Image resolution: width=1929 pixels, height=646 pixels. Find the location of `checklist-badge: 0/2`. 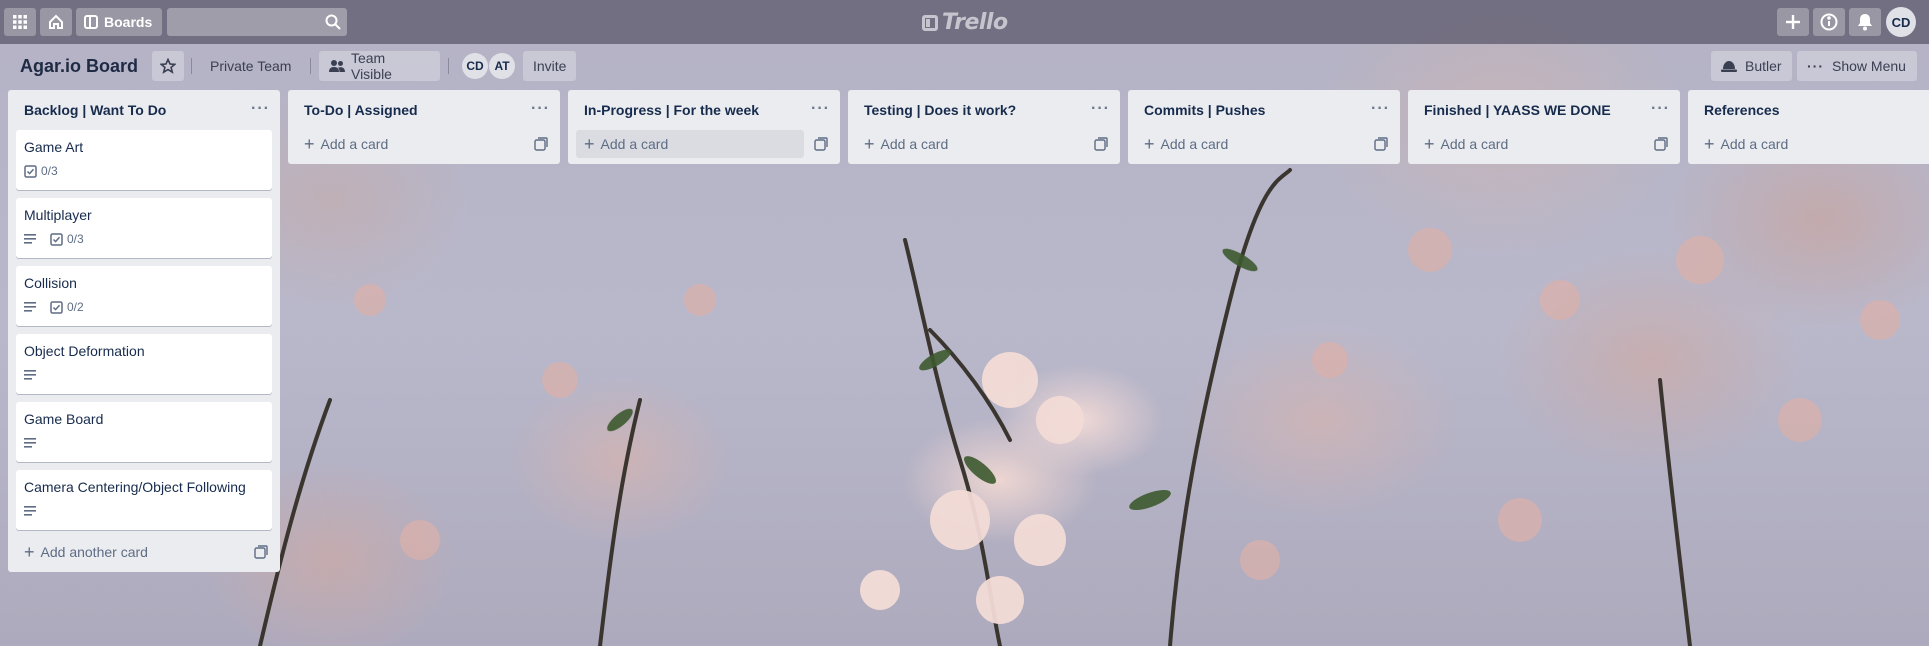

checklist-badge: 0/2 is located at coordinates (67, 307).